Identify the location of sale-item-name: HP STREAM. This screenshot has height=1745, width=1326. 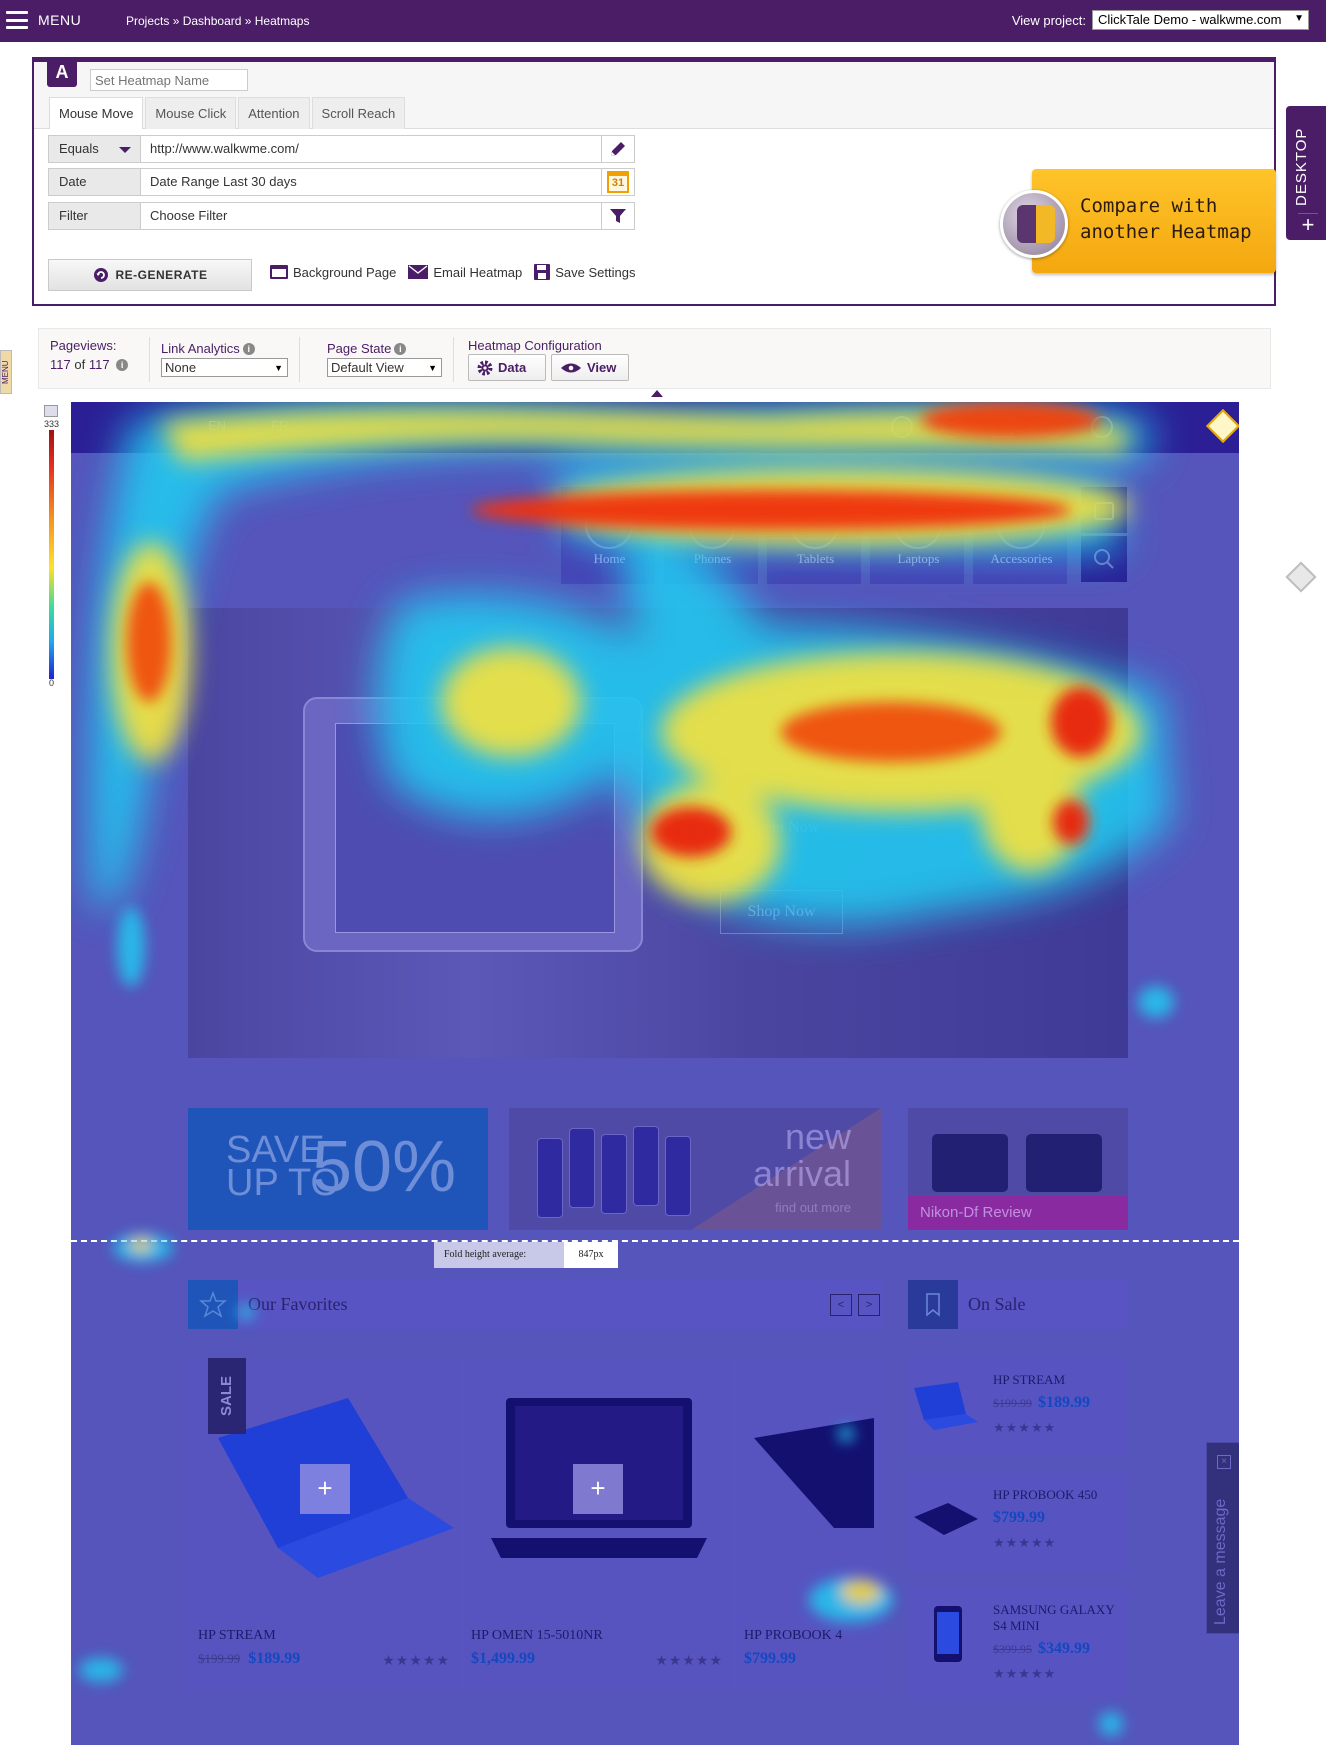
(1029, 1379).